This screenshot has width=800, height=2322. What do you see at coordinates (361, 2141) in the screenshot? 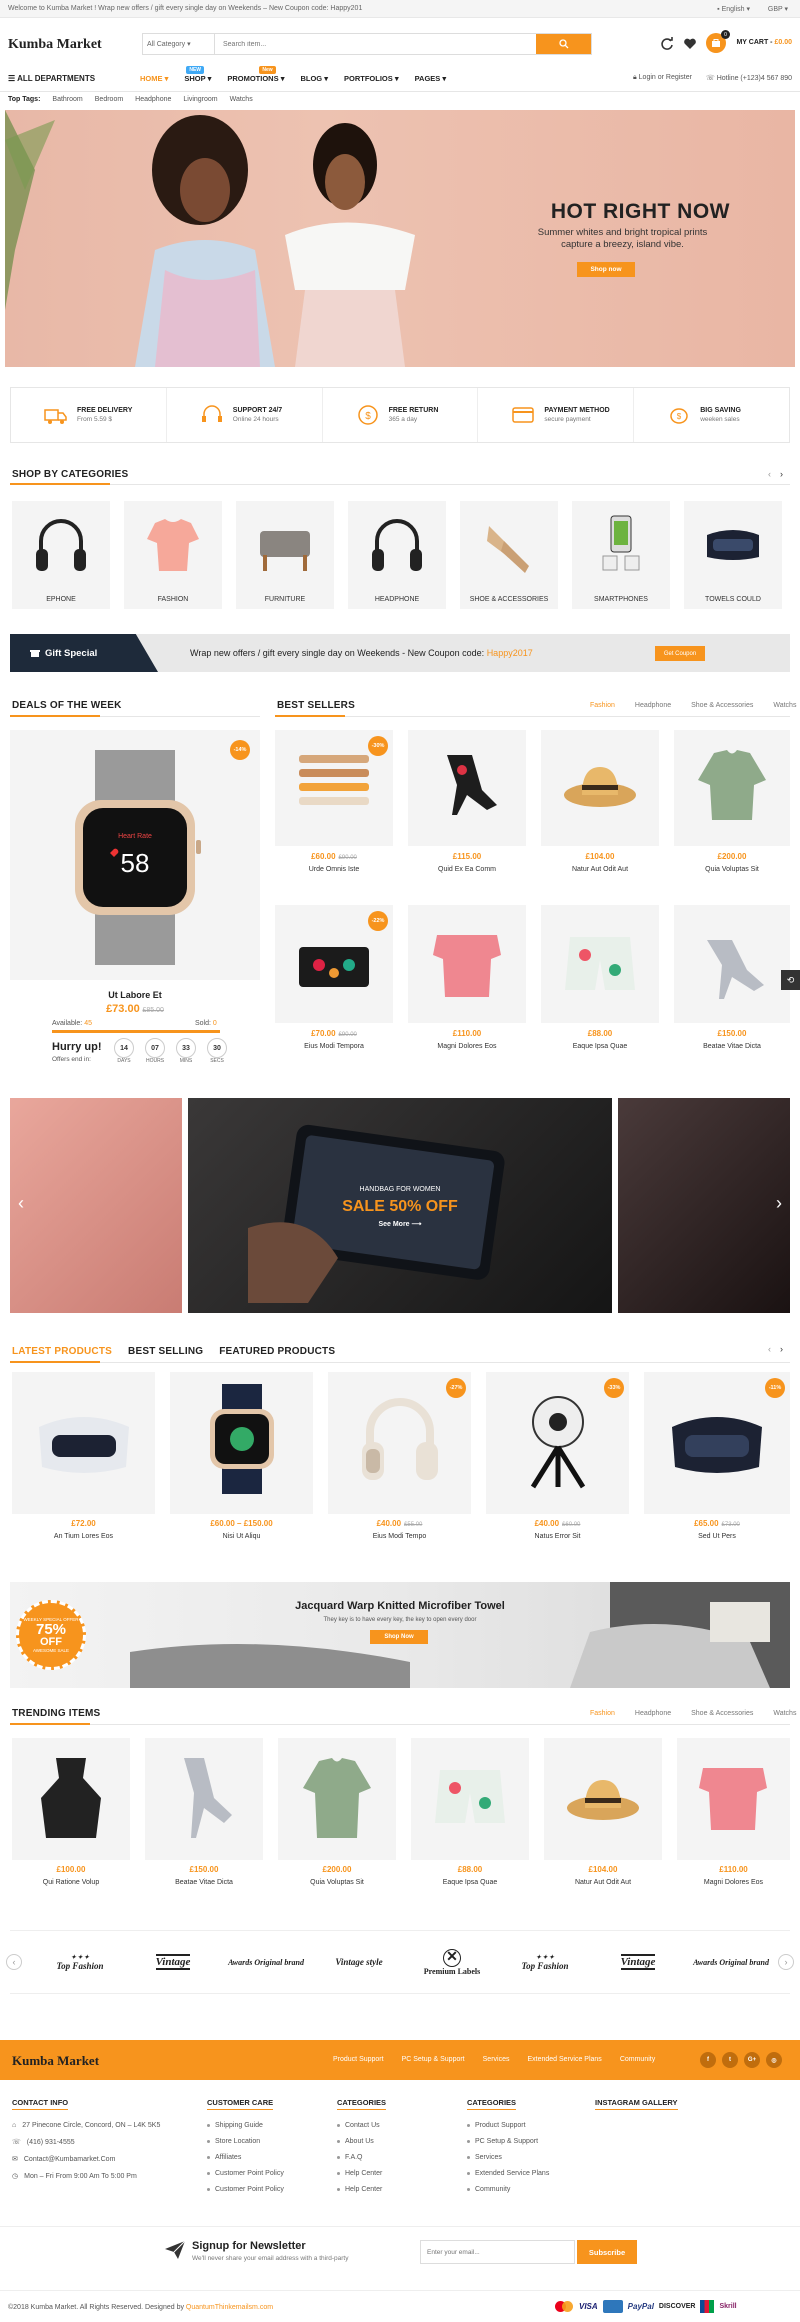
I see `footer-link: About Us` at bounding box center [361, 2141].